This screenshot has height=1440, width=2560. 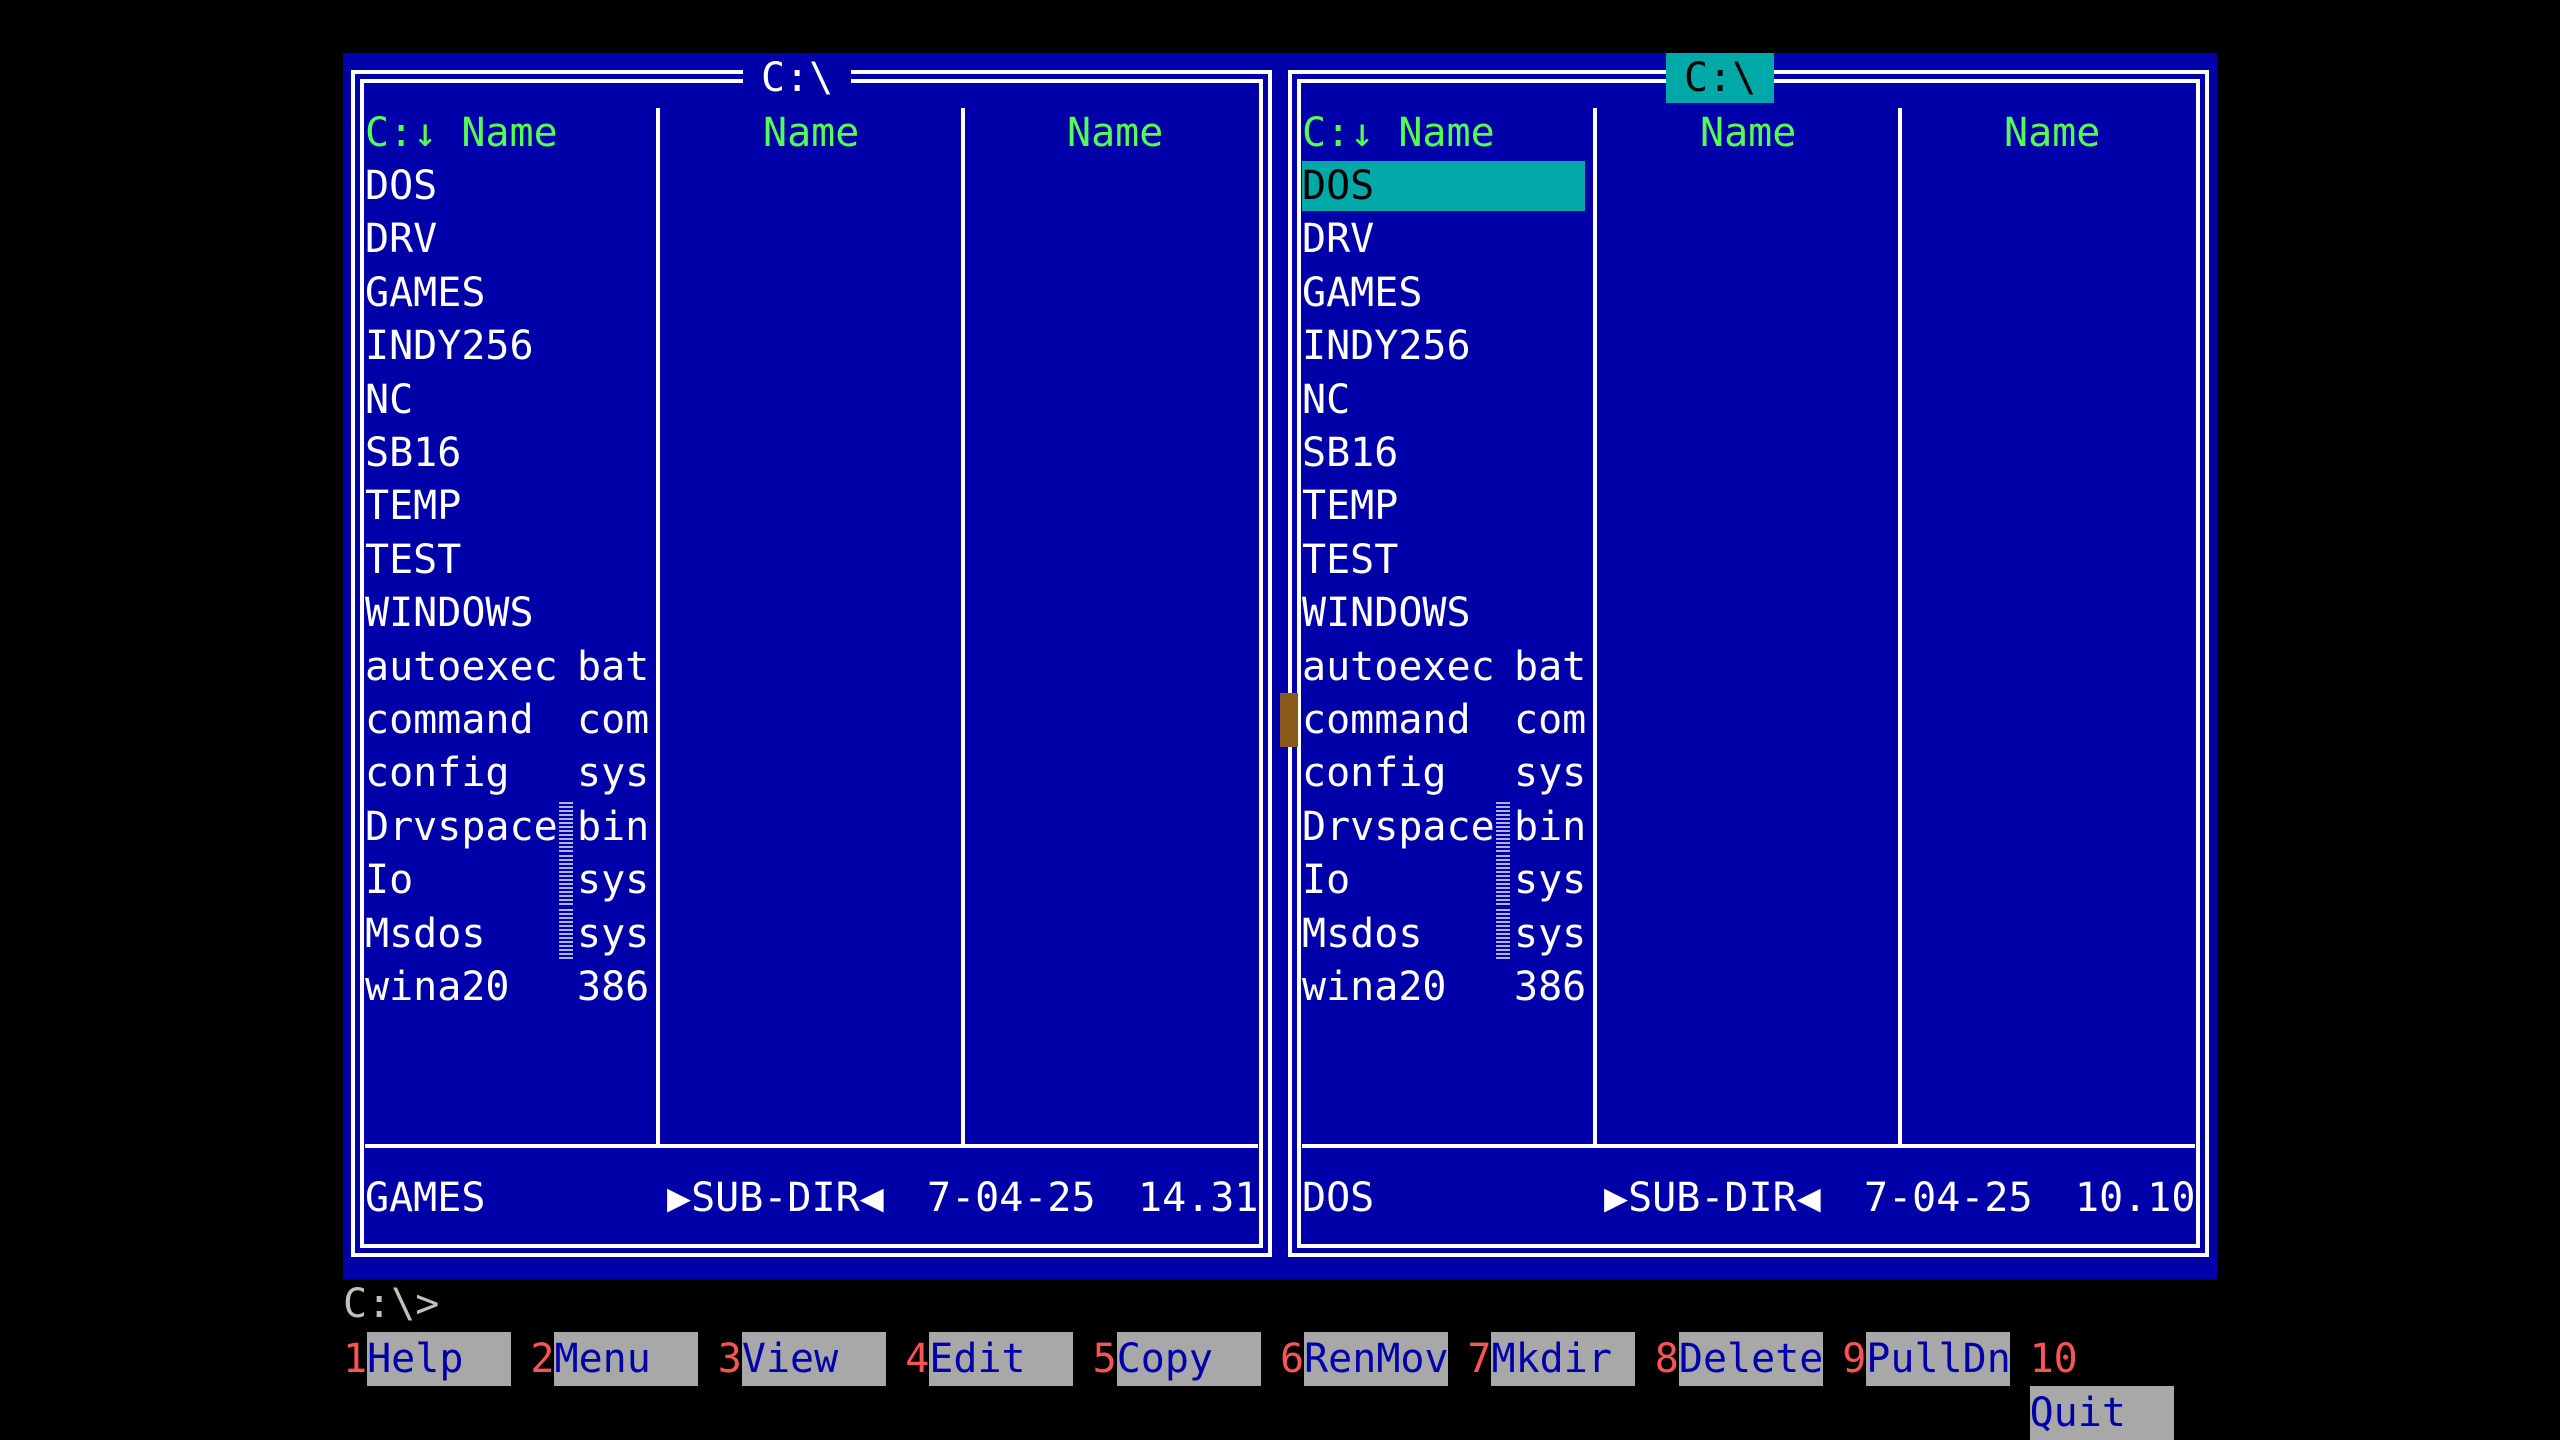 I want to click on file-name: config, so click(x=437, y=773).